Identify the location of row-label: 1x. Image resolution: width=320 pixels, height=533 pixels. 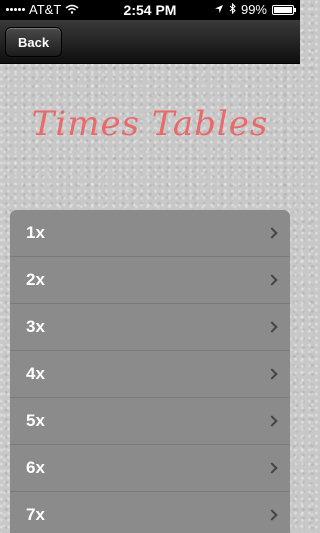
(35, 232).